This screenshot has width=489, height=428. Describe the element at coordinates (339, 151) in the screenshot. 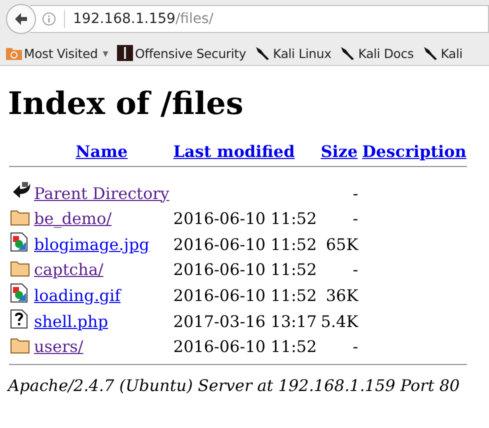

I see `column-sort-link: Size` at that location.